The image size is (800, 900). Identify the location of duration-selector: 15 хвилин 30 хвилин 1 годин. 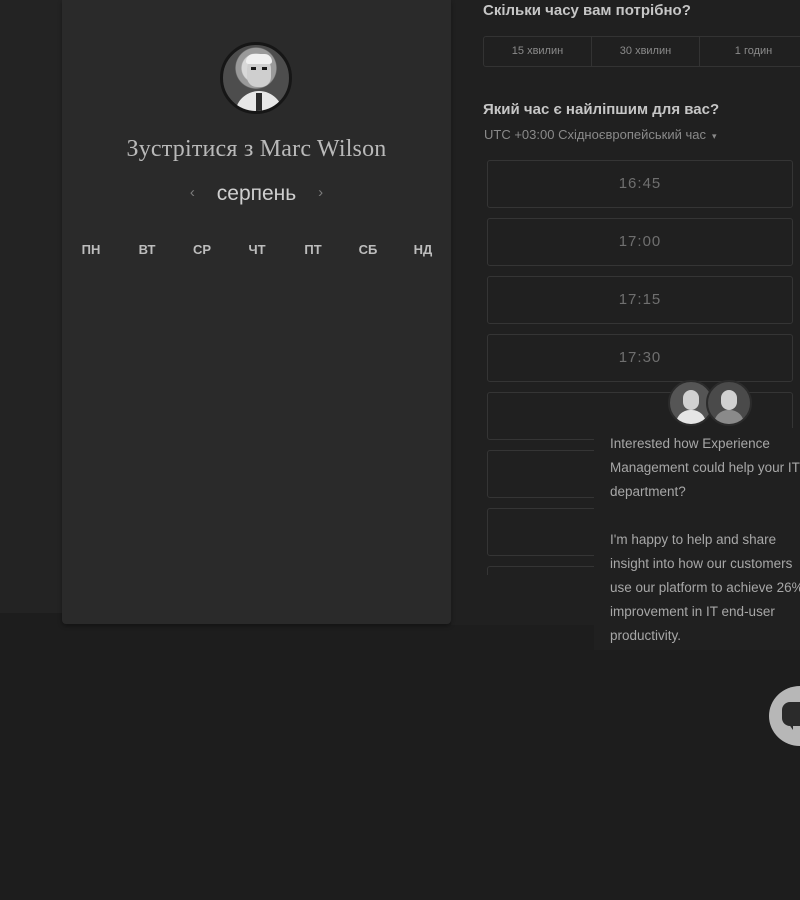
(641, 51).